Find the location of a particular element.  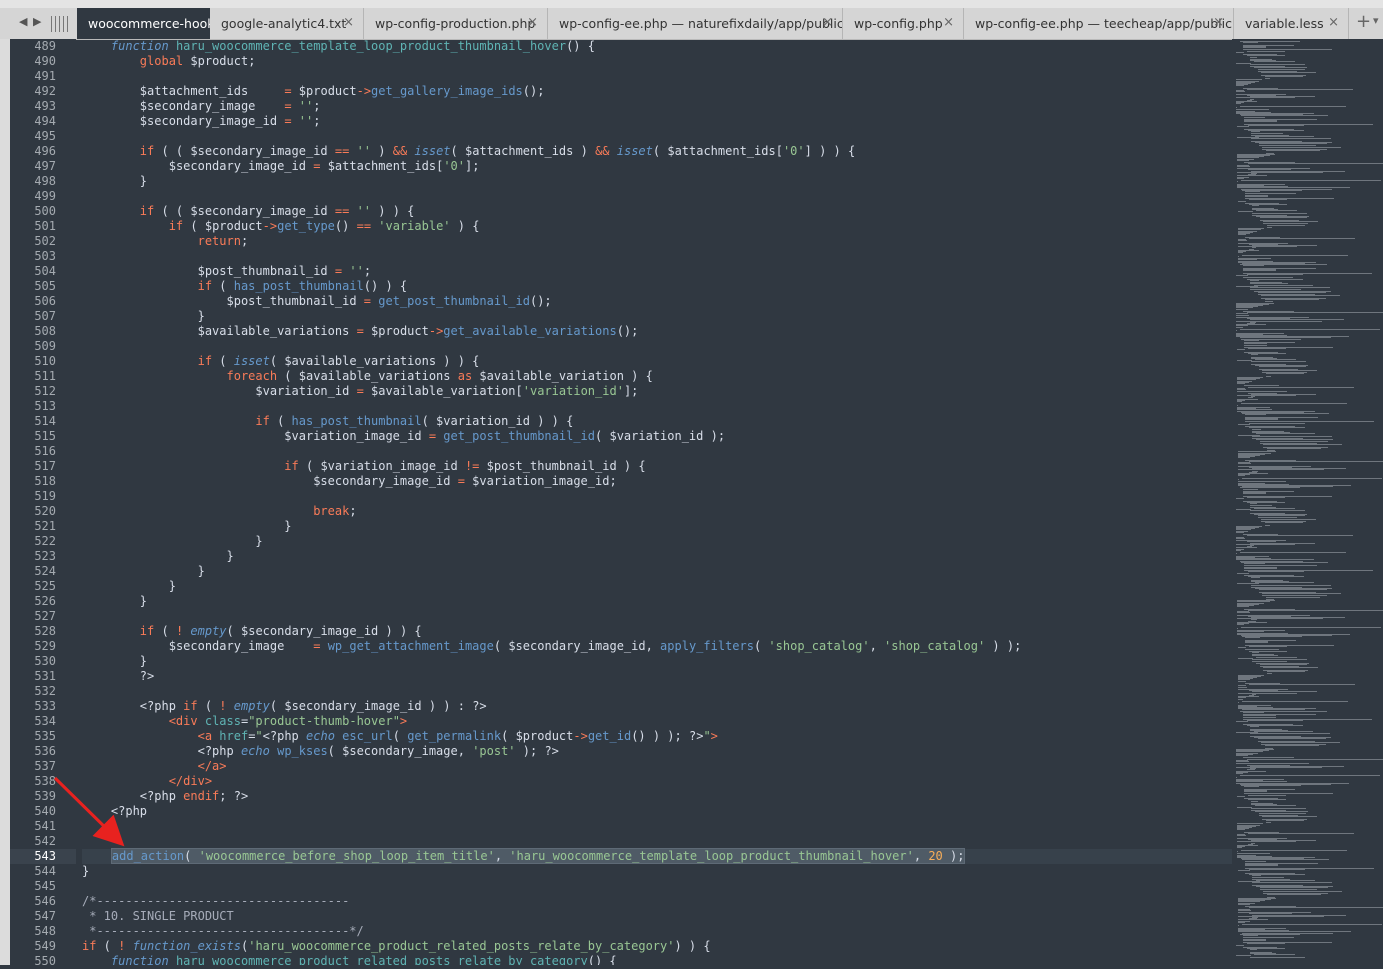

tab-wp-config: wp-config.php × is located at coordinates (903, 23).